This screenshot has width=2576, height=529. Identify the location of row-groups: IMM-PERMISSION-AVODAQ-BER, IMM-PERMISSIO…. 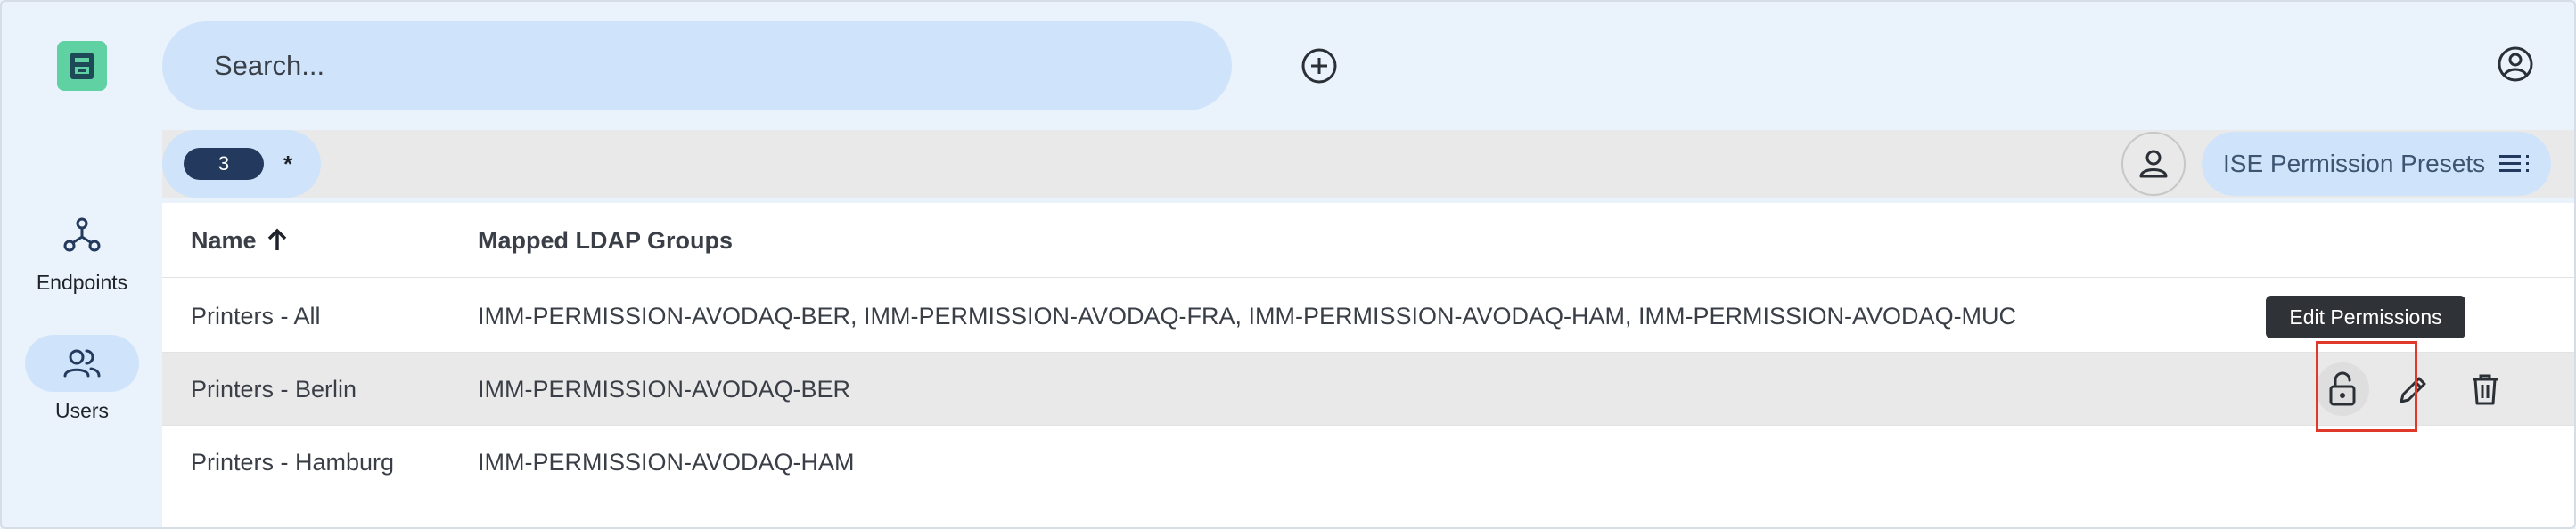
(1248, 316).